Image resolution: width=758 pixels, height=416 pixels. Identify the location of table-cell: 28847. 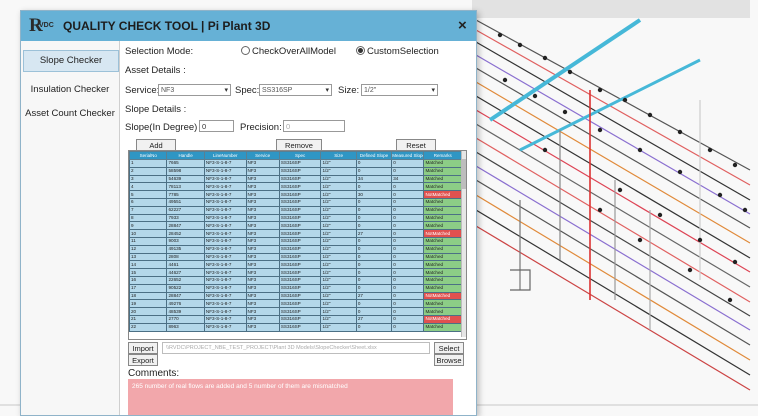
(185, 226).